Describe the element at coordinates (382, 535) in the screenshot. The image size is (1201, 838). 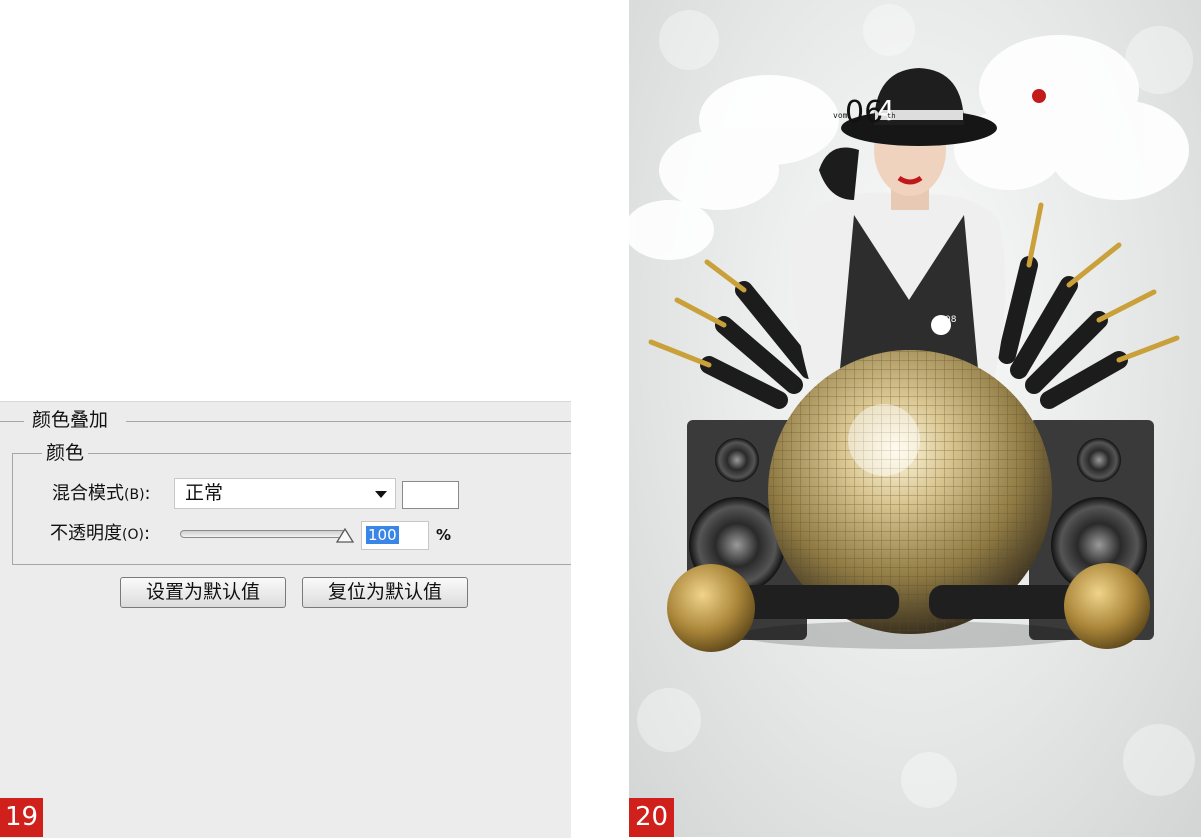
I see `opacity-value-selected: 100` at that location.